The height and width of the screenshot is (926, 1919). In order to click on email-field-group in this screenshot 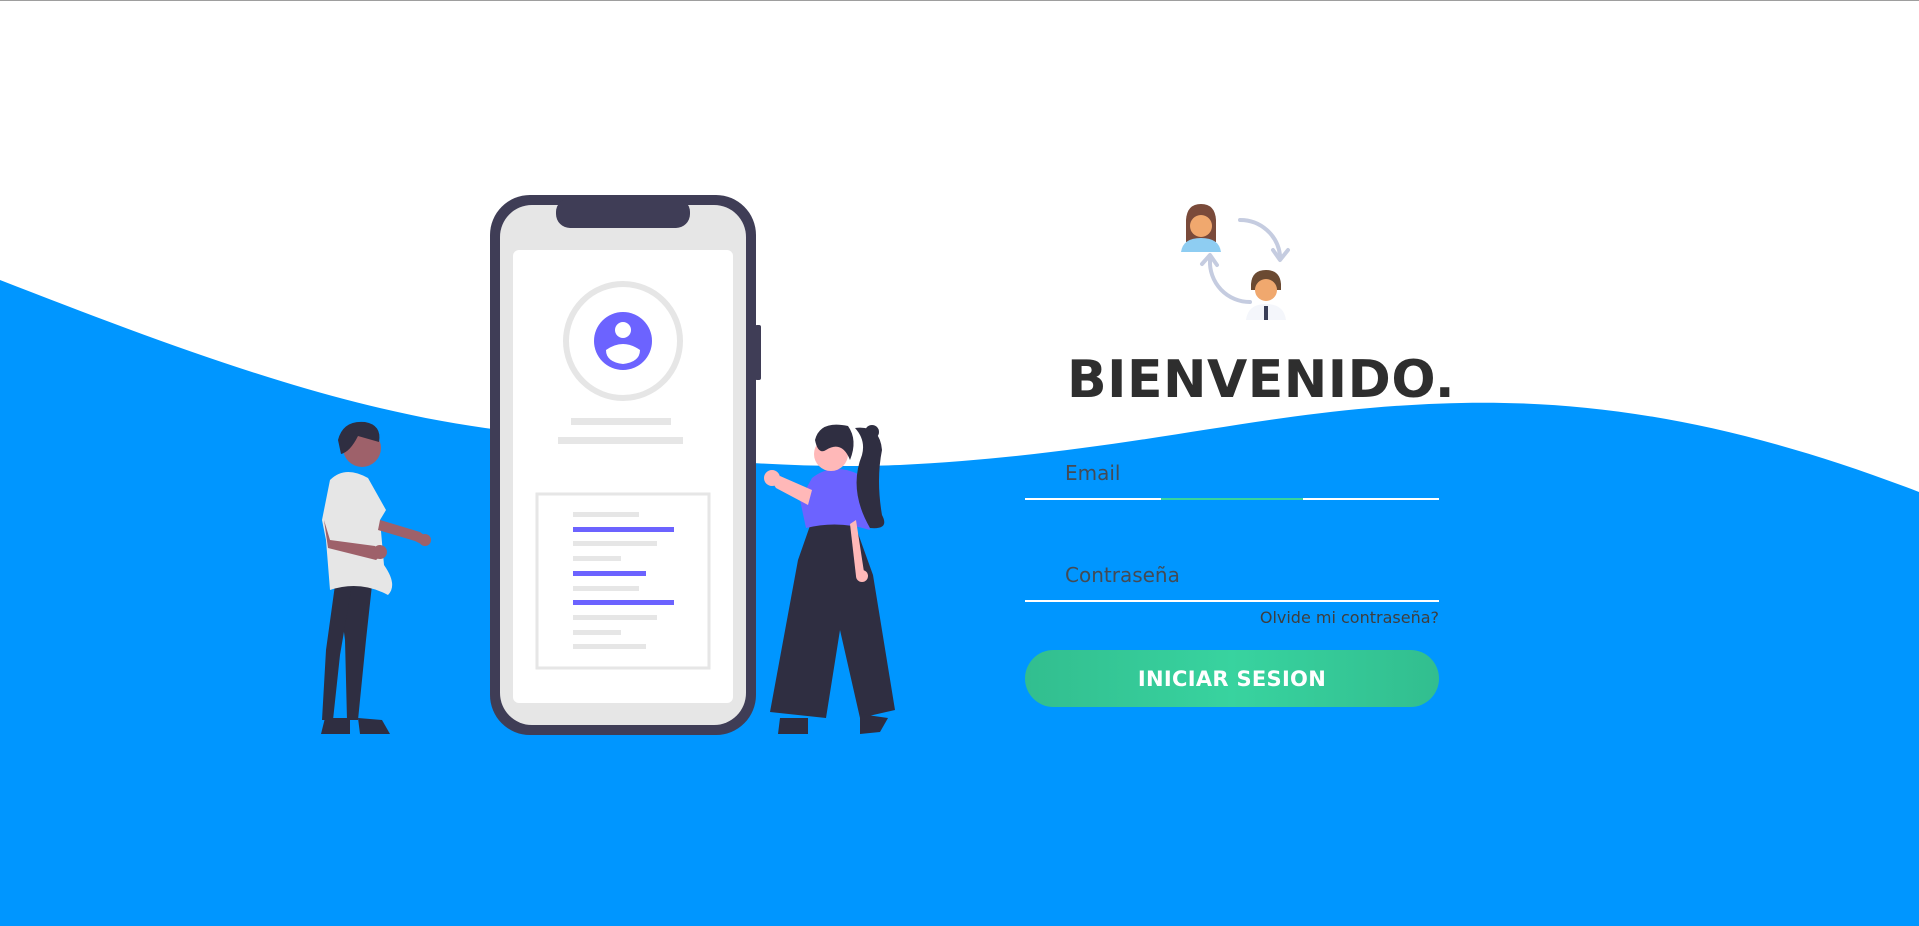, I will do `click(1232, 474)`.